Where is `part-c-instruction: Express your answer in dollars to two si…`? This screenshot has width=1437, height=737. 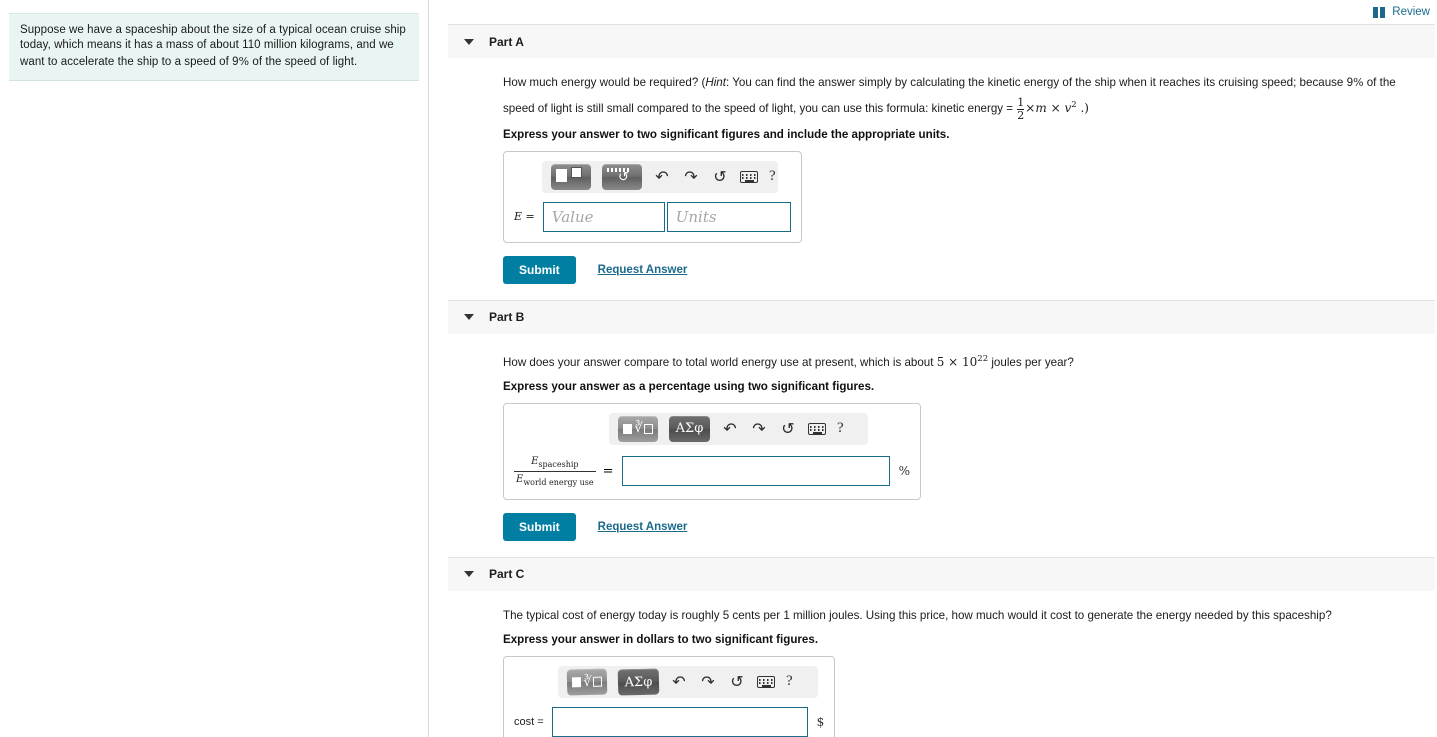 part-c-instruction: Express your answer in dollars to two si… is located at coordinates (661, 639).